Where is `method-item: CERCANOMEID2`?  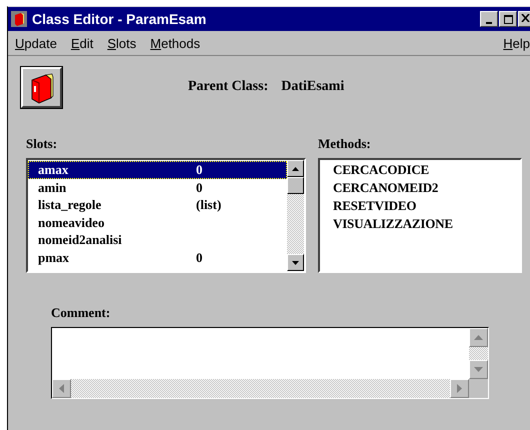 method-item: CERCANOMEID2 is located at coordinates (421, 188).